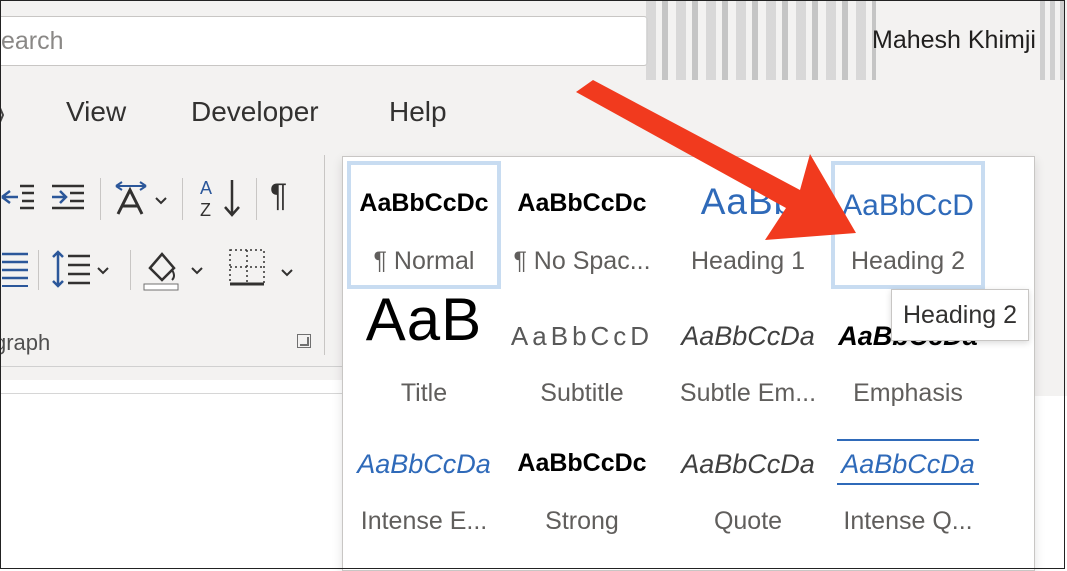 The height and width of the screenshot is (571, 1067). Describe the element at coordinates (424, 225) in the screenshot. I see `style-item: AaBbCcDc ¶ Normal` at that location.